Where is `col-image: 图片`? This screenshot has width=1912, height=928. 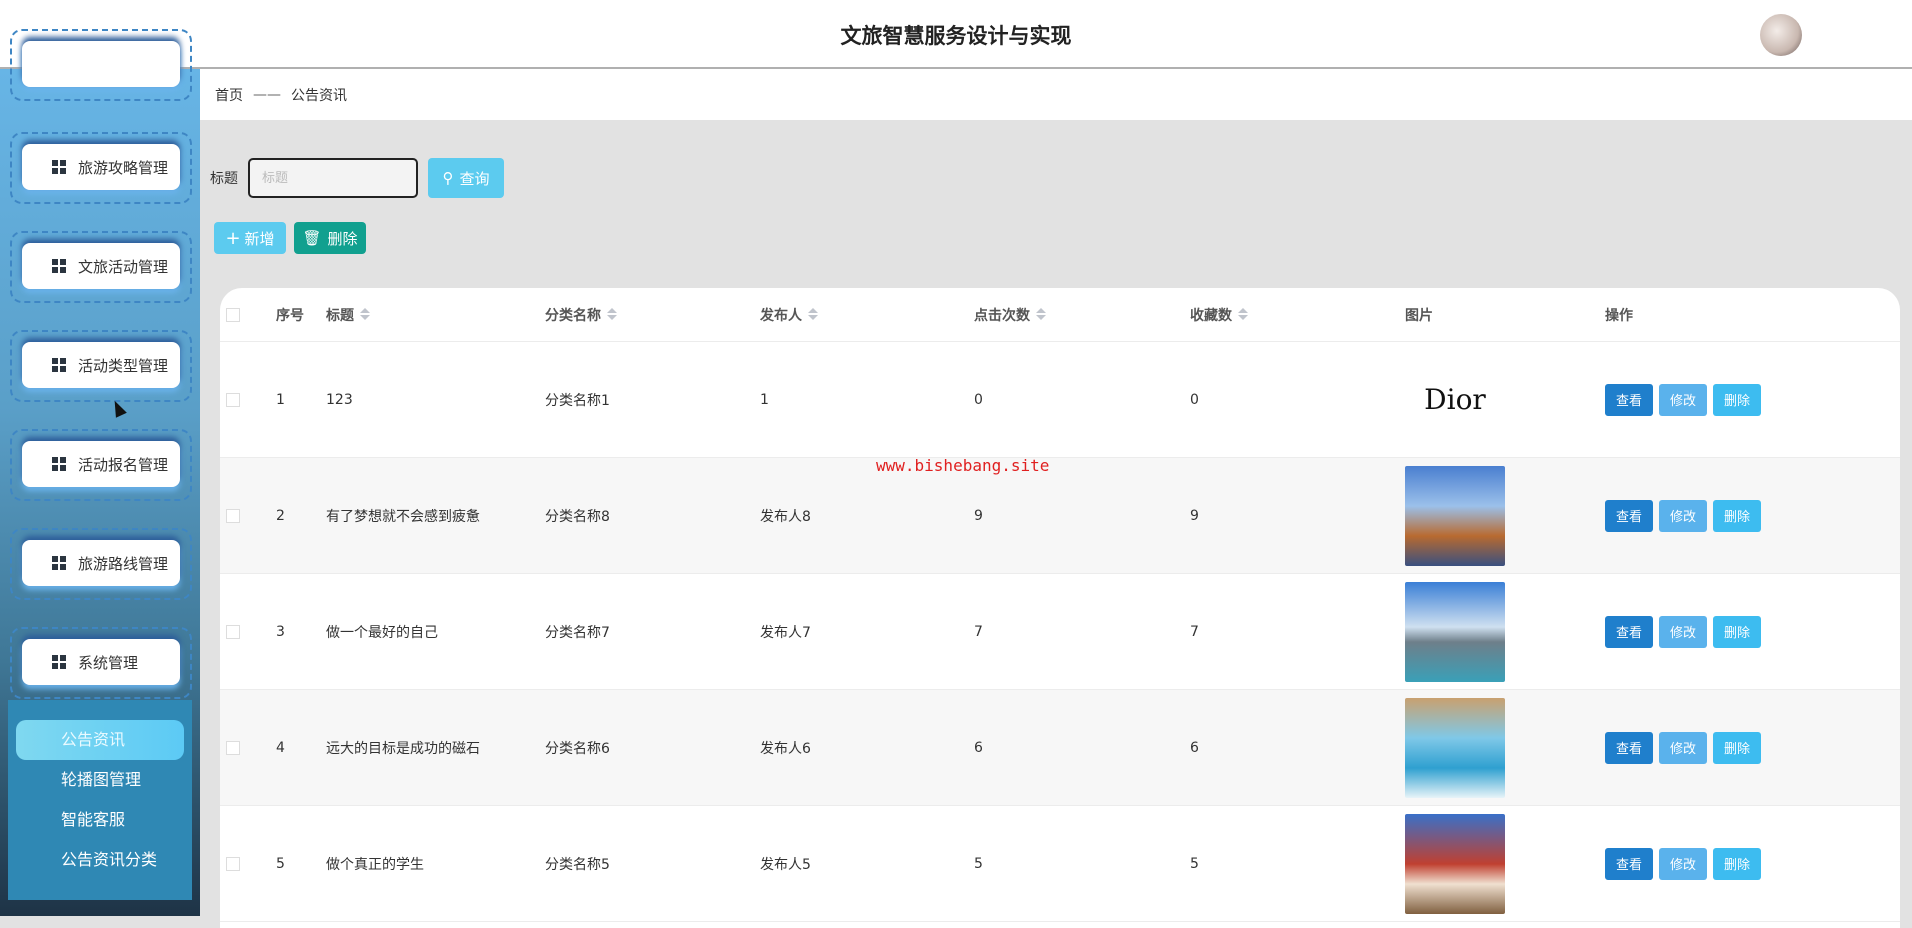 col-image: 图片 is located at coordinates (1419, 315).